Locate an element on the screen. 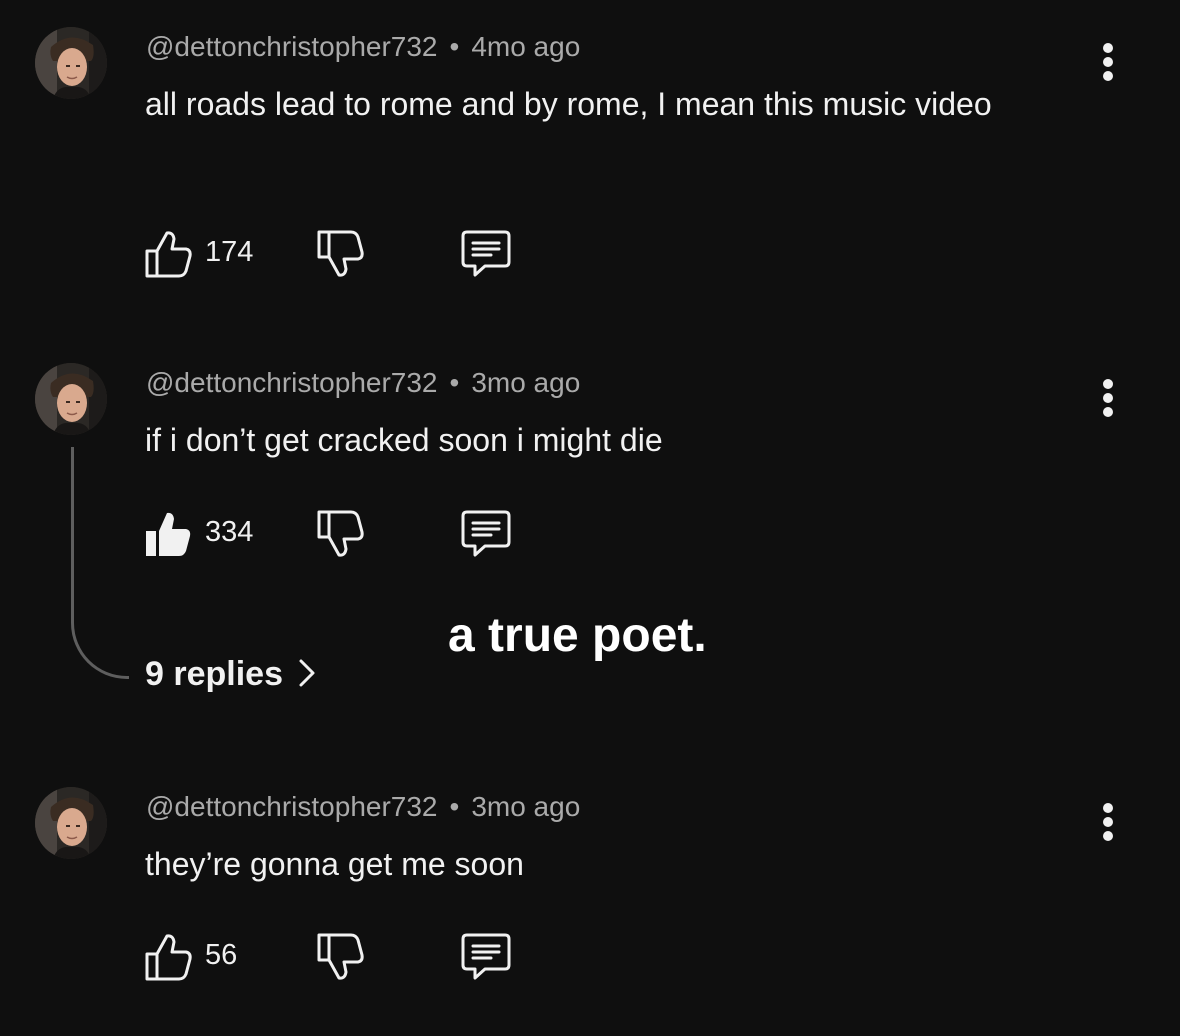  chevron-right-icon is located at coordinates (307, 673).